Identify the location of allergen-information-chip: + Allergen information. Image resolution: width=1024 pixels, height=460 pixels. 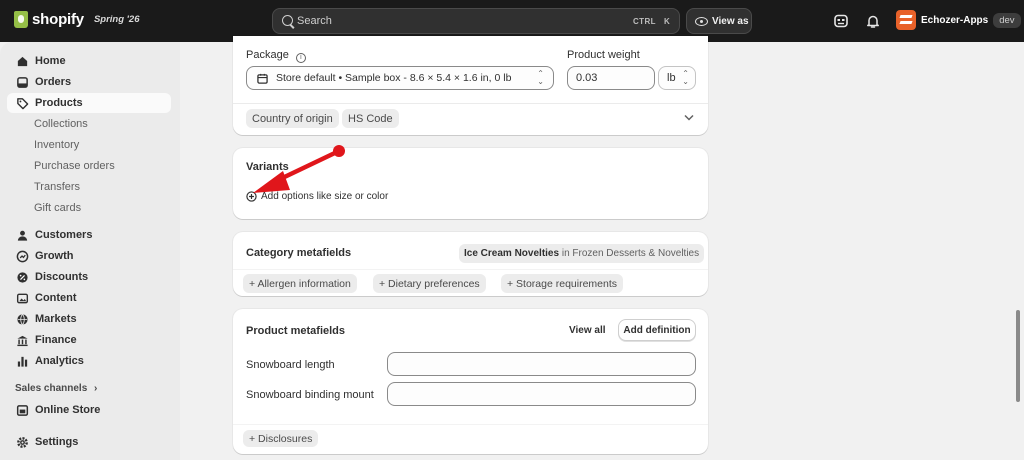
(300, 283).